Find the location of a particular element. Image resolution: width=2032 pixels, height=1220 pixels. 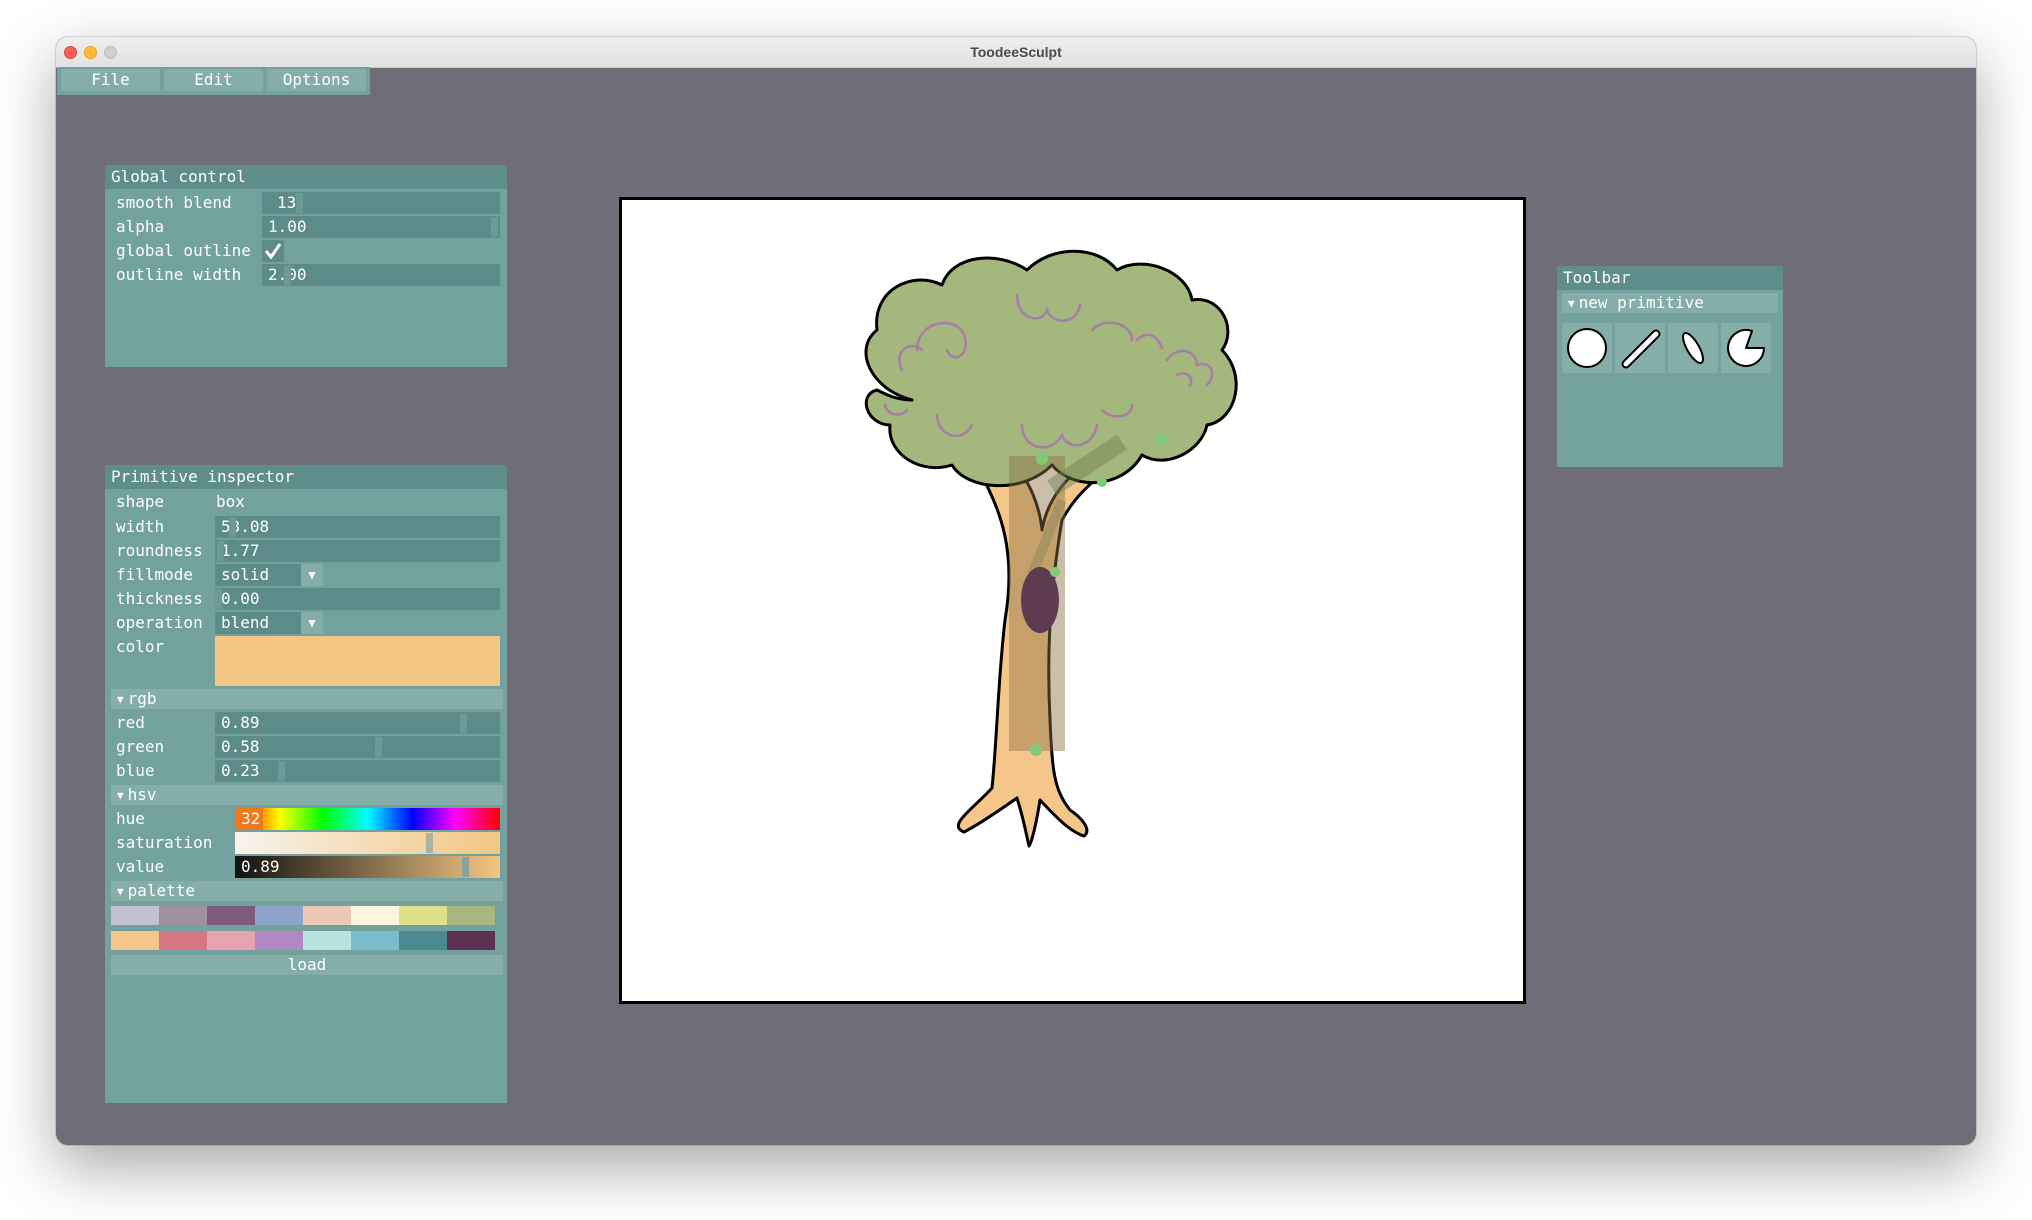

operation-value: blend is located at coordinates (245, 622).